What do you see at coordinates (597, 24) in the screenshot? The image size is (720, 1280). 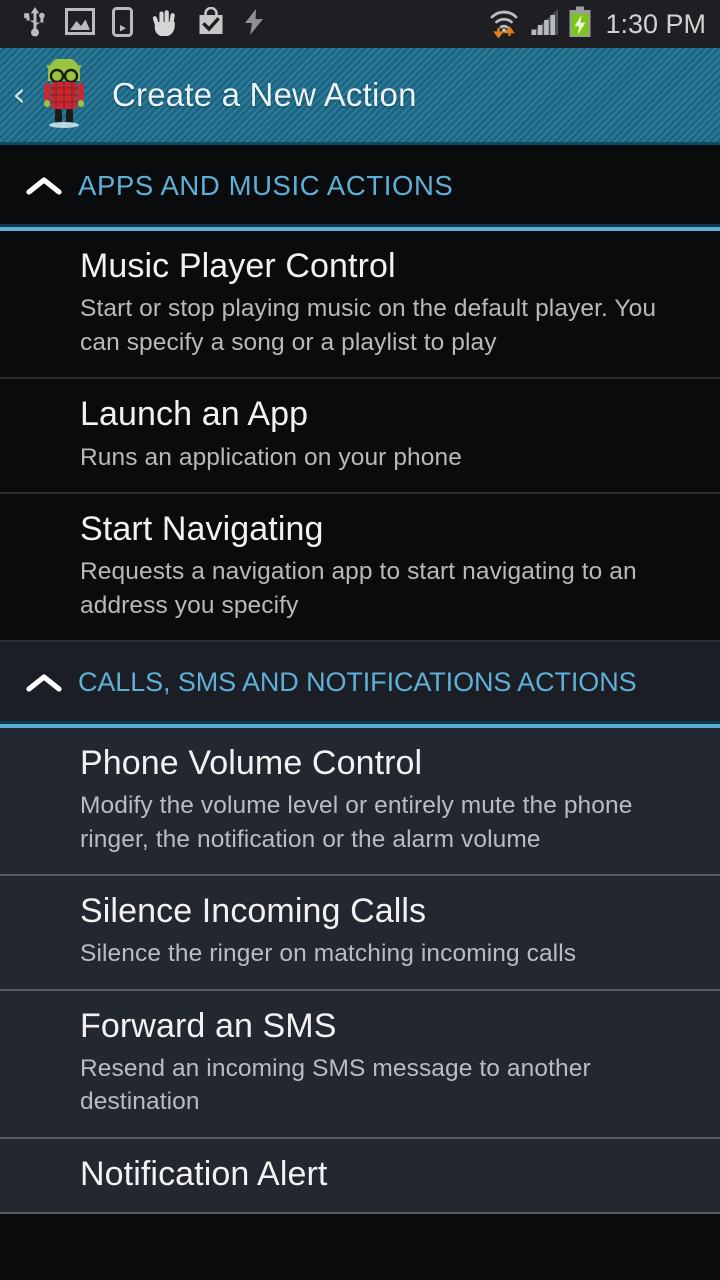 I see `status-bar-right-icons: 1:30 PM` at bounding box center [597, 24].